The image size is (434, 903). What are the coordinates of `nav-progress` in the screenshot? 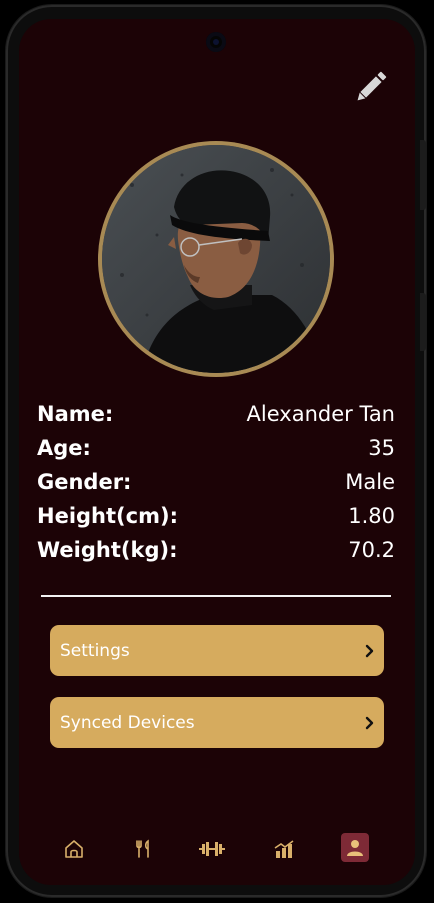 It's located at (284, 849).